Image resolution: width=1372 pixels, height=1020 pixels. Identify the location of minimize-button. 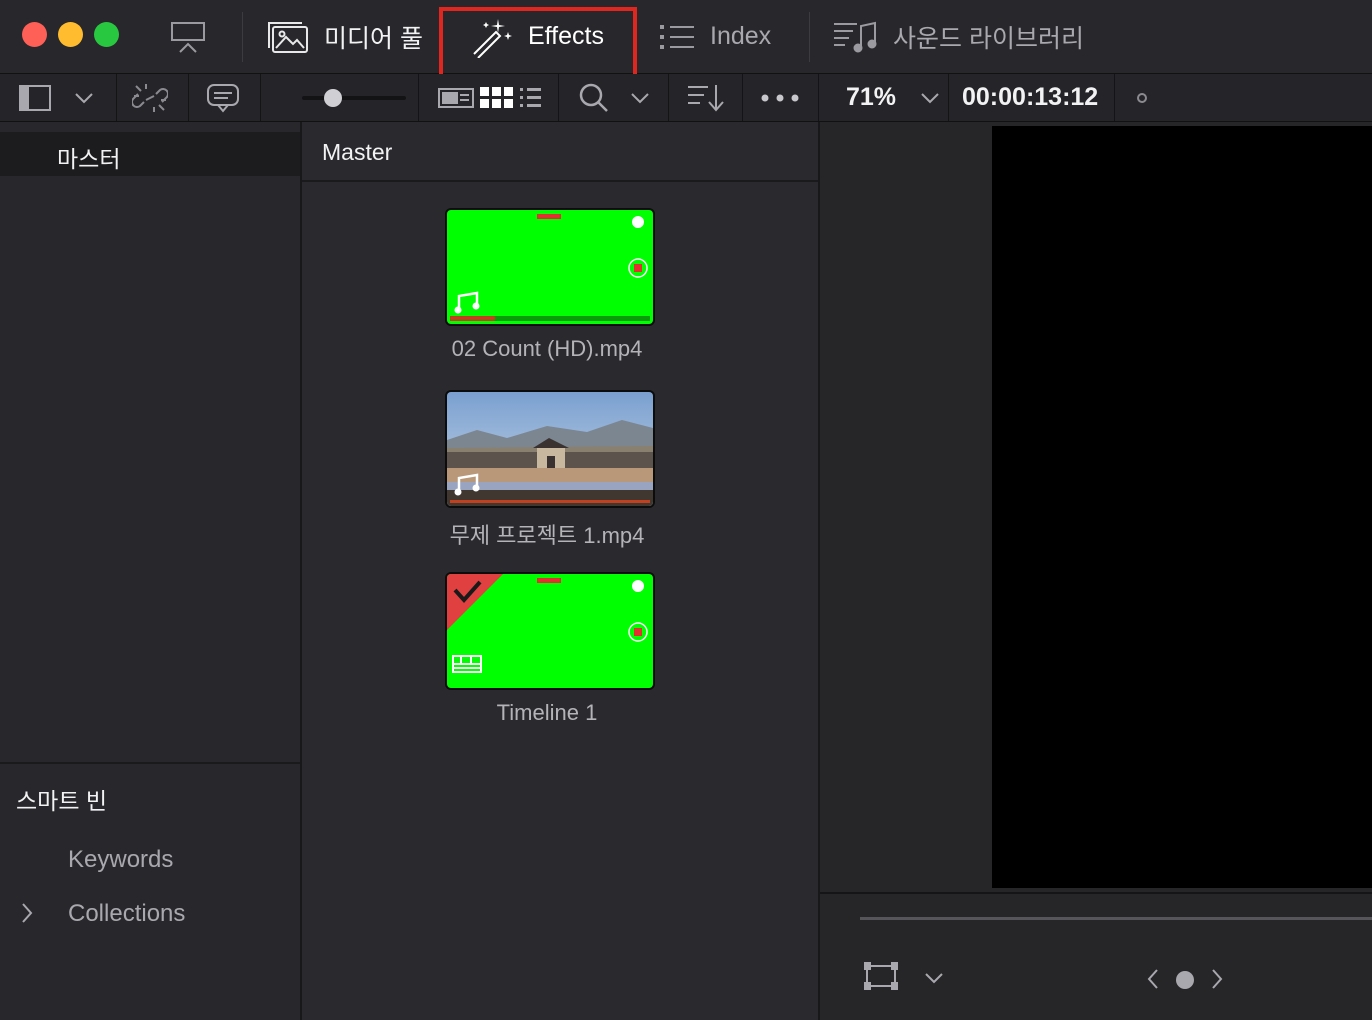
(70, 34).